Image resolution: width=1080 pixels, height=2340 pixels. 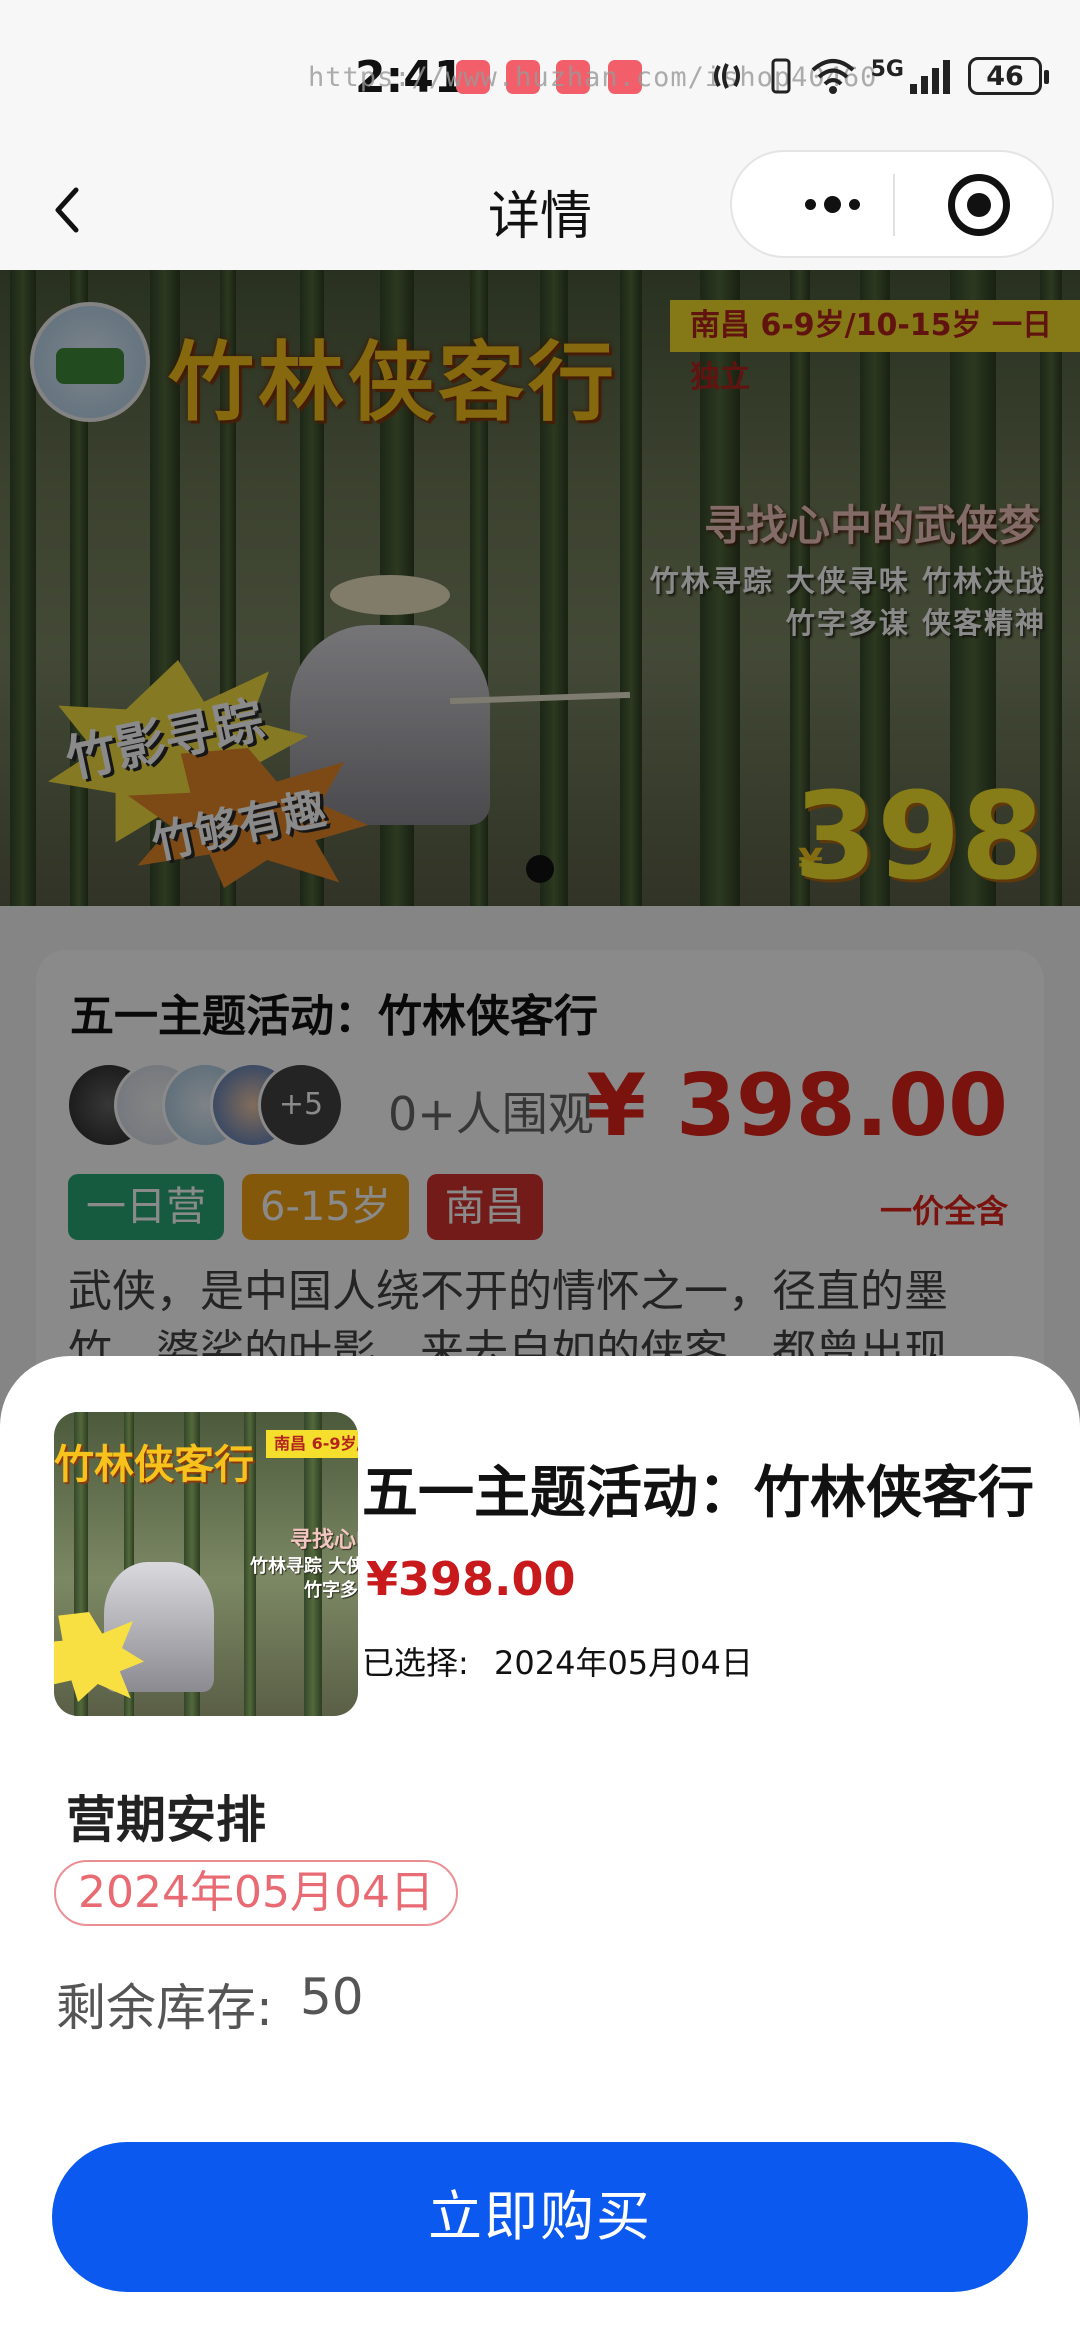 I want to click on capsule-divider, so click(x=894, y=205).